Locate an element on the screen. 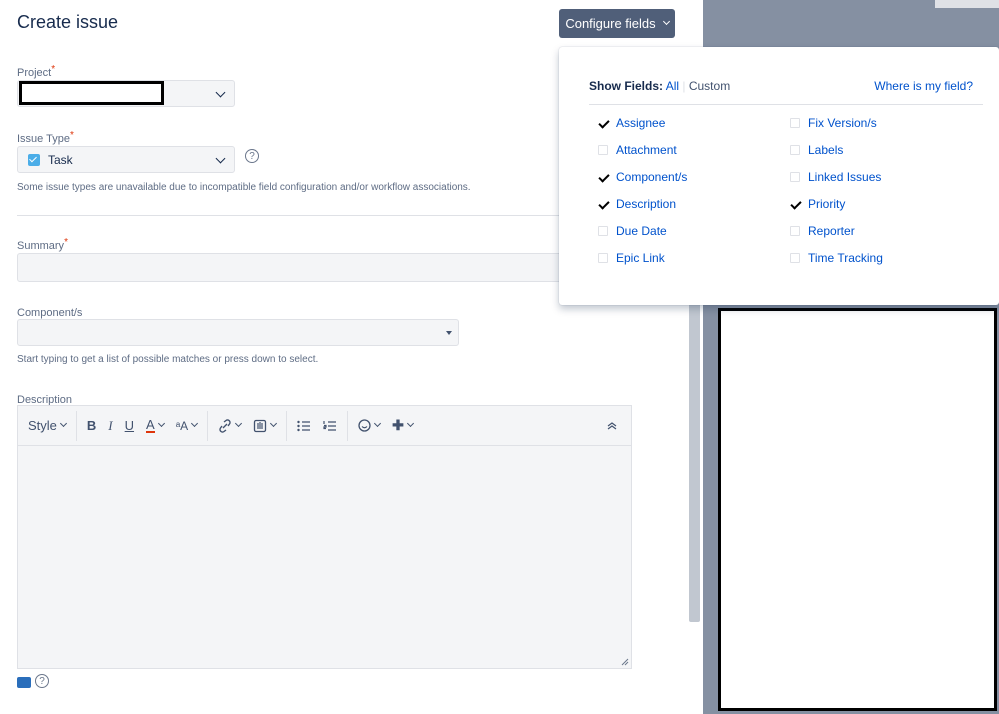 The width and height of the screenshot is (999, 714). show-all-link: All is located at coordinates (672, 86).